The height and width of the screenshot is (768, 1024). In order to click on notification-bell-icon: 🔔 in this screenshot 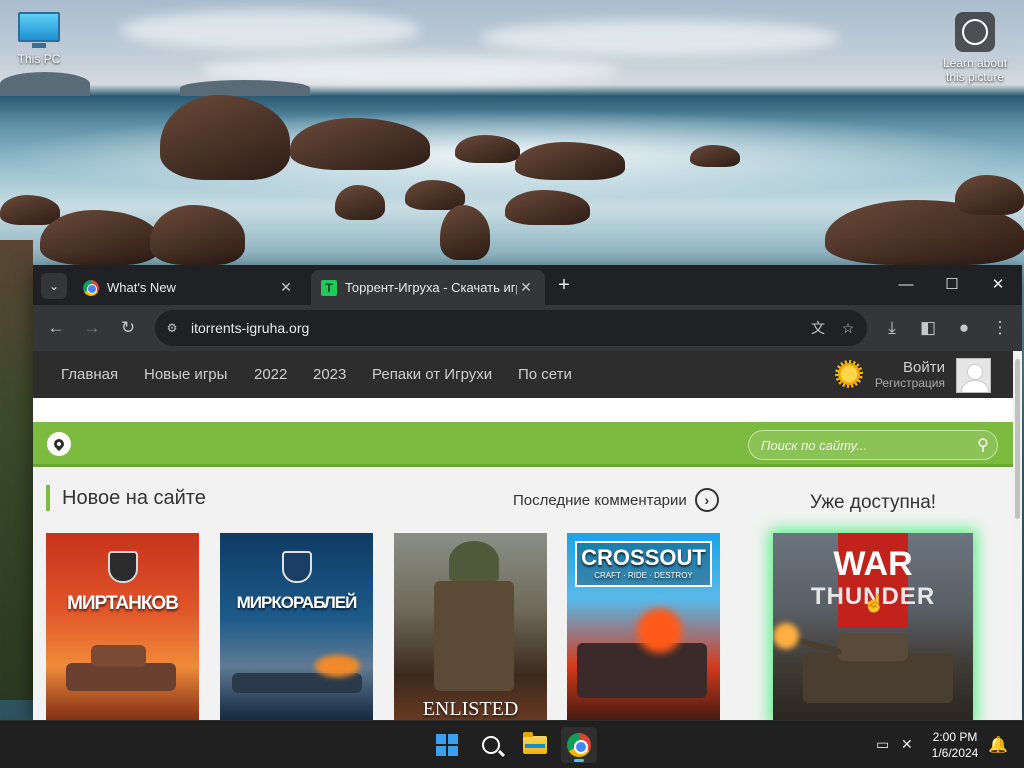, I will do `click(998, 745)`.